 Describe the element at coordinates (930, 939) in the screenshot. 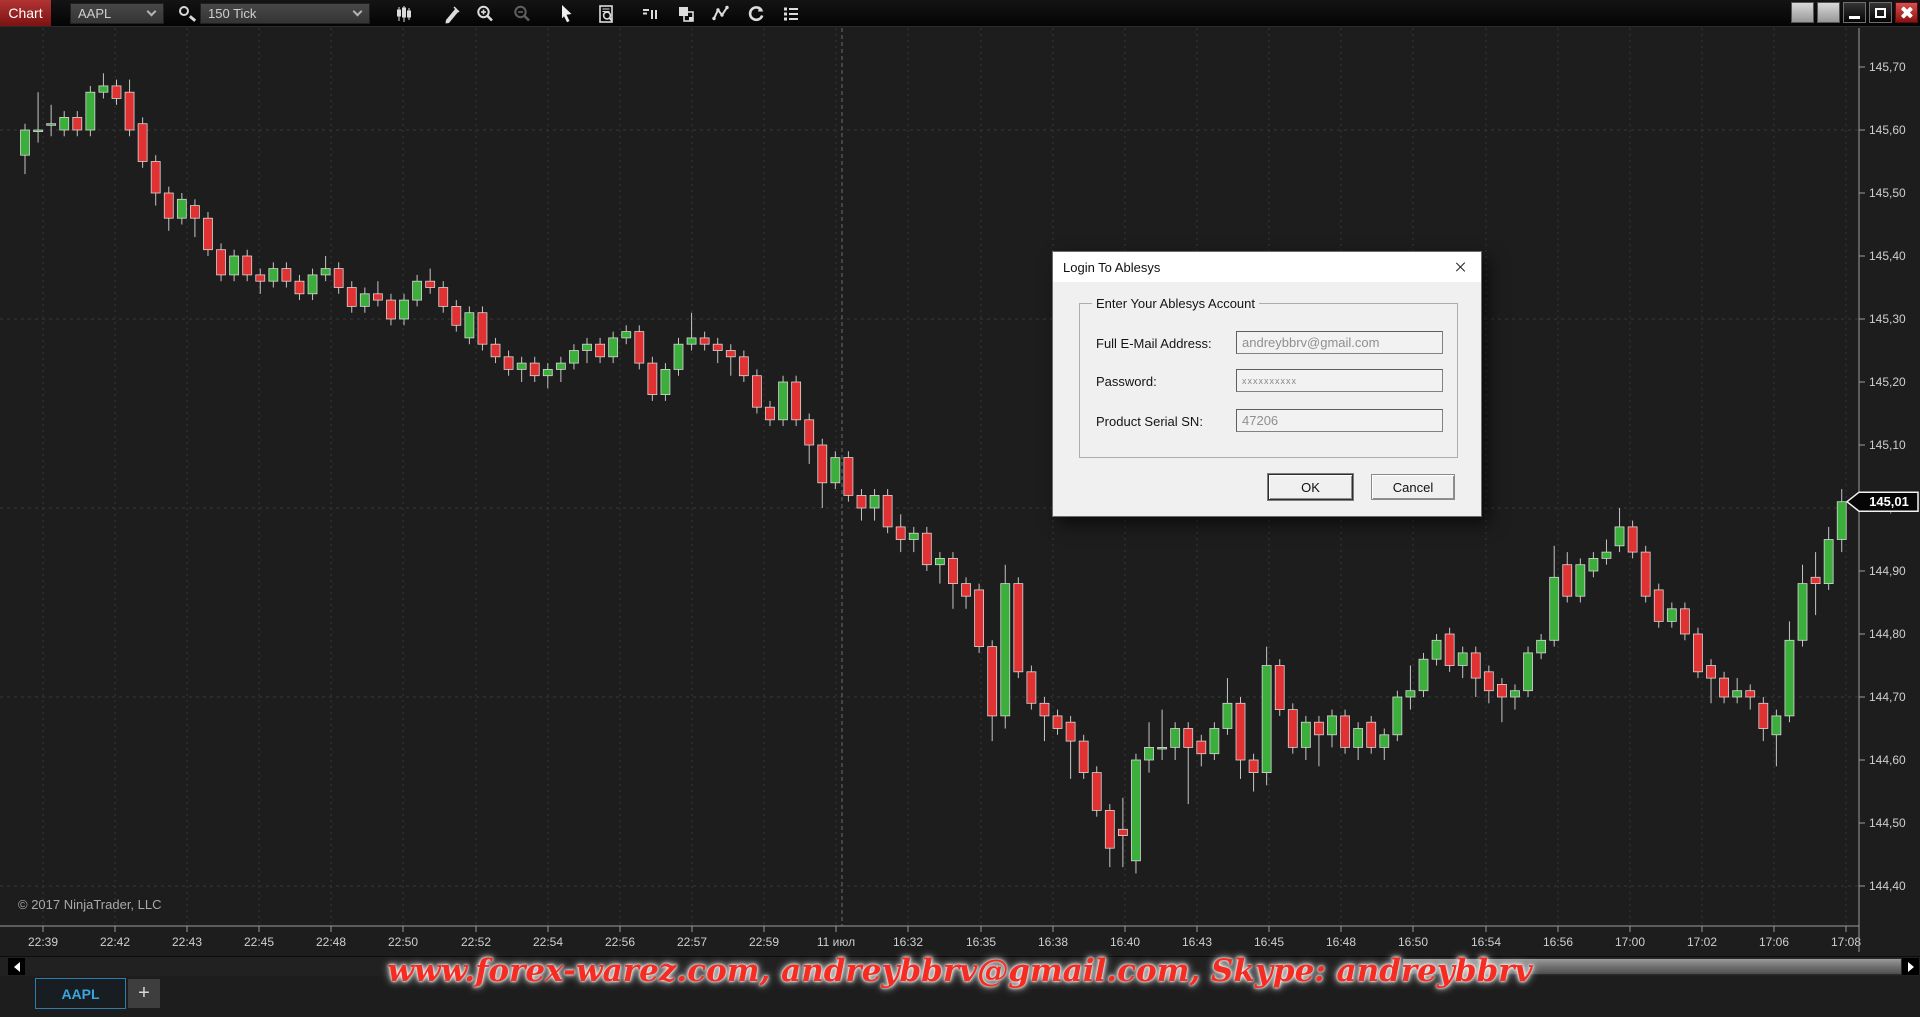

I see `time-axis` at that location.